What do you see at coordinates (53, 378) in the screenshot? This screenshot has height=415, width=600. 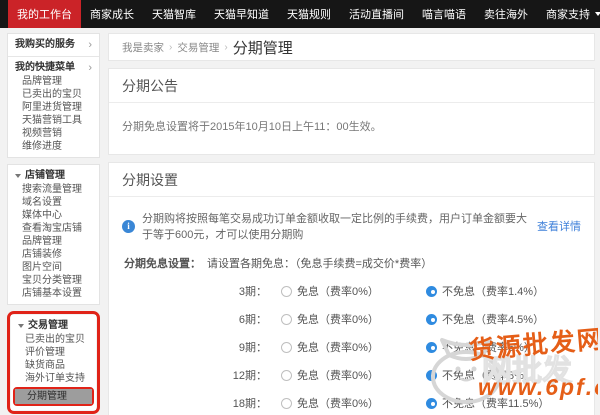 I see `sidebar-item-overseas-order-support: 海外订单支持` at bounding box center [53, 378].